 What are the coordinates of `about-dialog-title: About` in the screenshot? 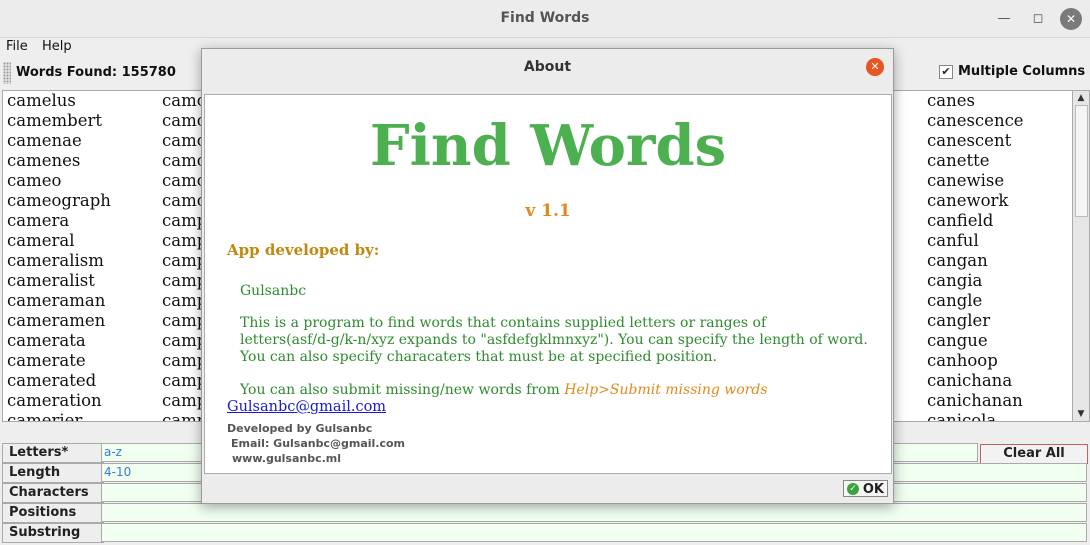 It's located at (547, 67).